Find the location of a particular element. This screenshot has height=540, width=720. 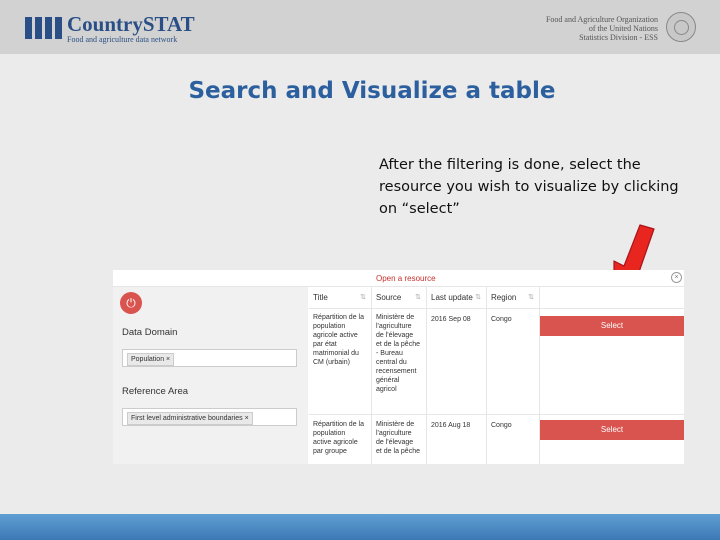

column-header-source: Source ⇅ is located at coordinates (399, 298).